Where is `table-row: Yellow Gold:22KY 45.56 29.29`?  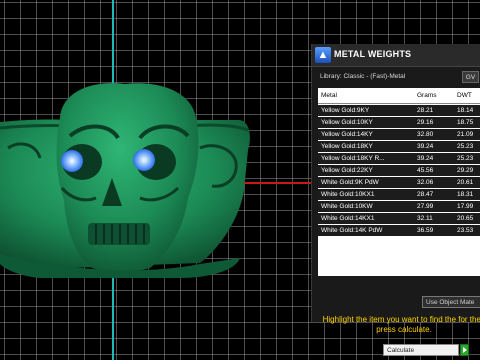 table-row: Yellow Gold:22KY 45.56 29.29 is located at coordinates (399, 170).